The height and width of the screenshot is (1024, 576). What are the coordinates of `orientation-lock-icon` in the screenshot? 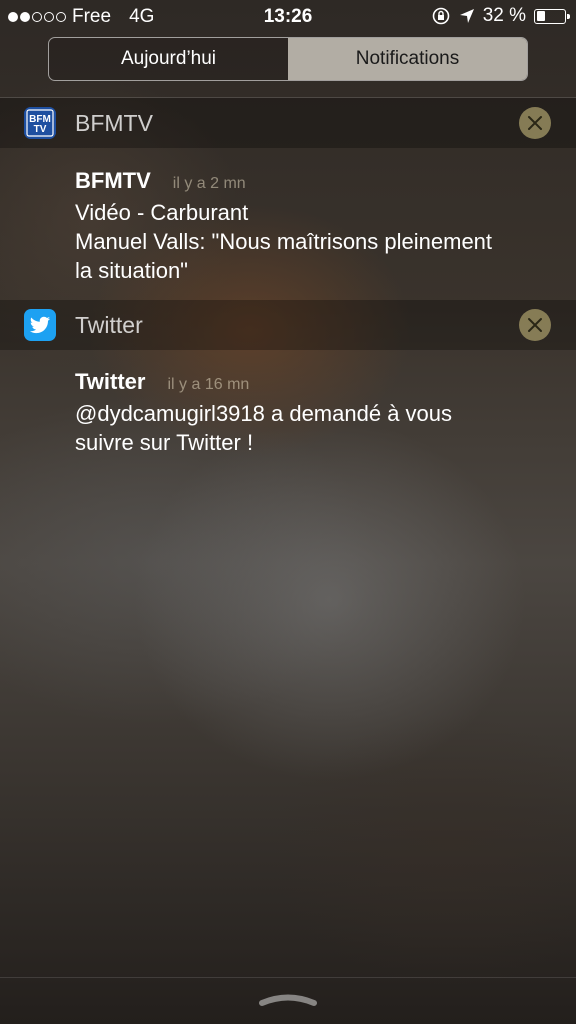 It's located at (440, 16).